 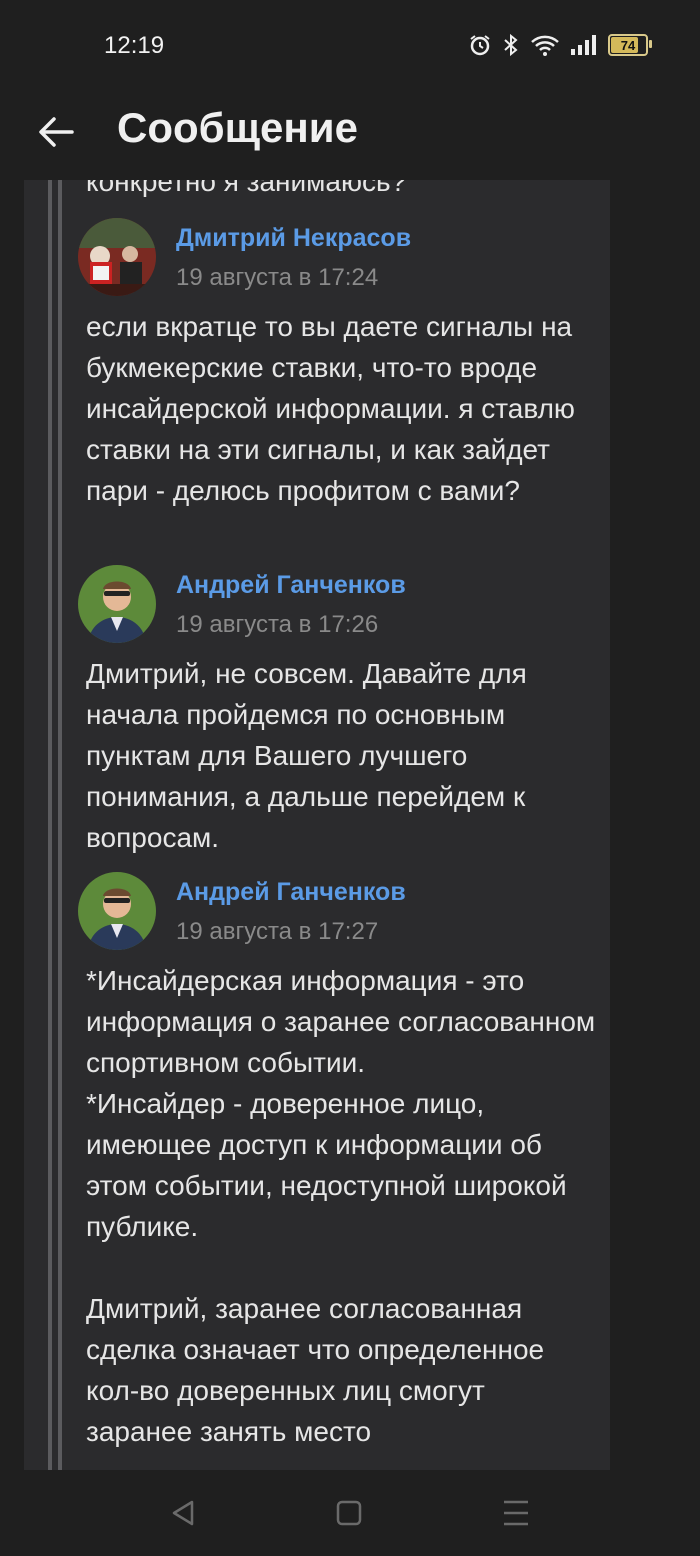 What do you see at coordinates (480, 45) in the screenshot?
I see `alarm-icon` at bounding box center [480, 45].